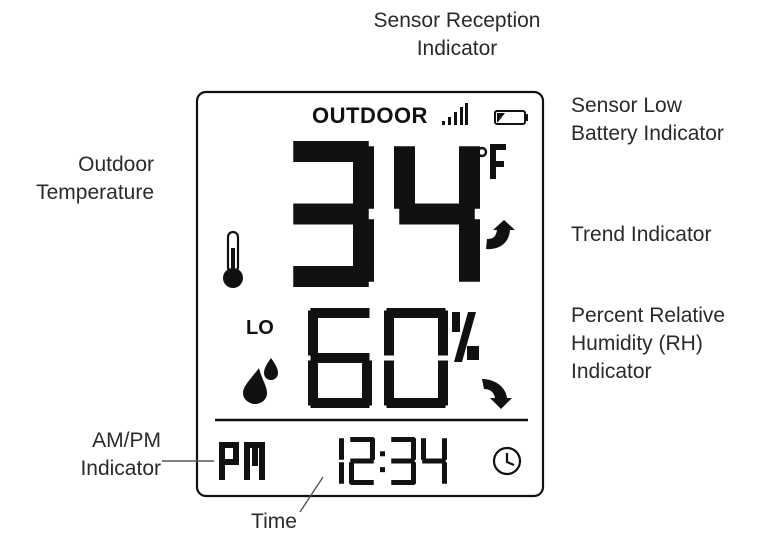 The width and height of the screenshot is (766, 539). I want to click on segment-g, so click(340, 358).